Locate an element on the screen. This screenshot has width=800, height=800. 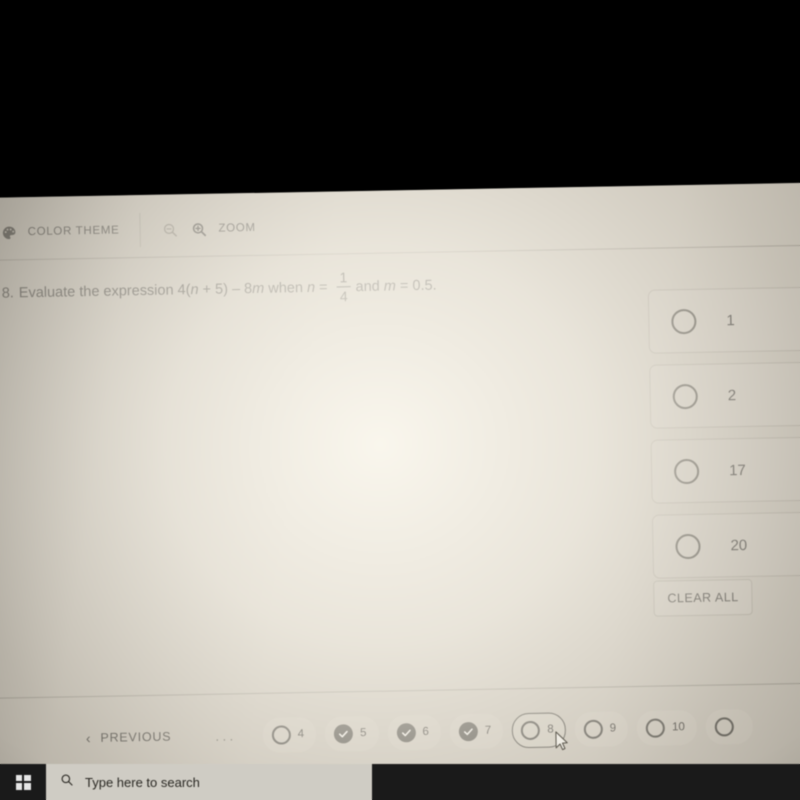
fraction-bar is located at coordinates (343, 287).